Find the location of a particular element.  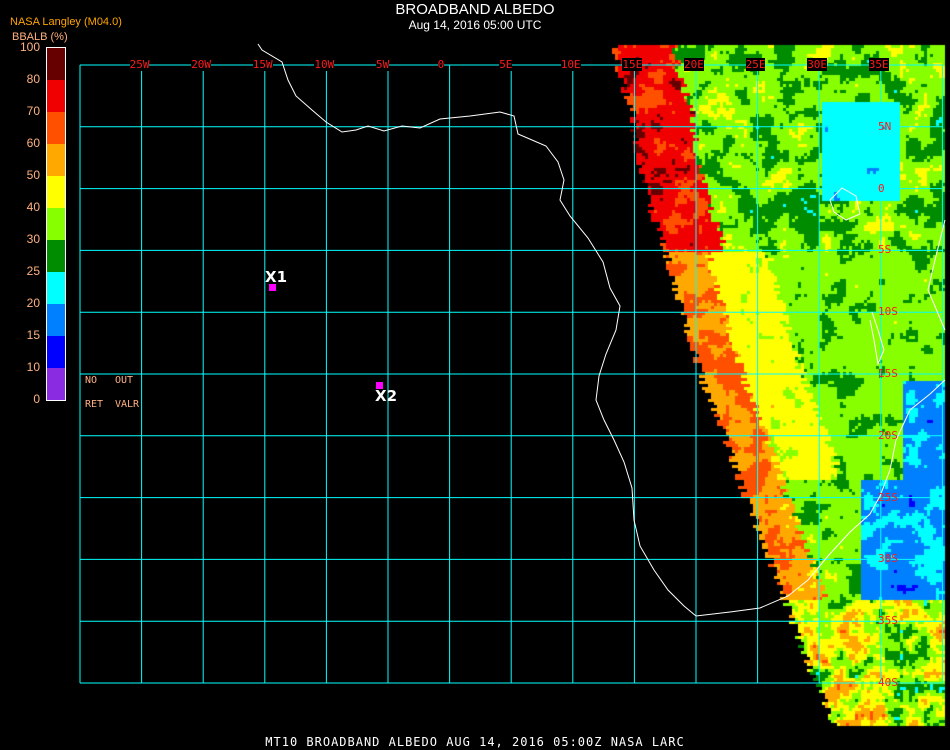

no-ret-label-2: RET is located at coordinates (94, 404).